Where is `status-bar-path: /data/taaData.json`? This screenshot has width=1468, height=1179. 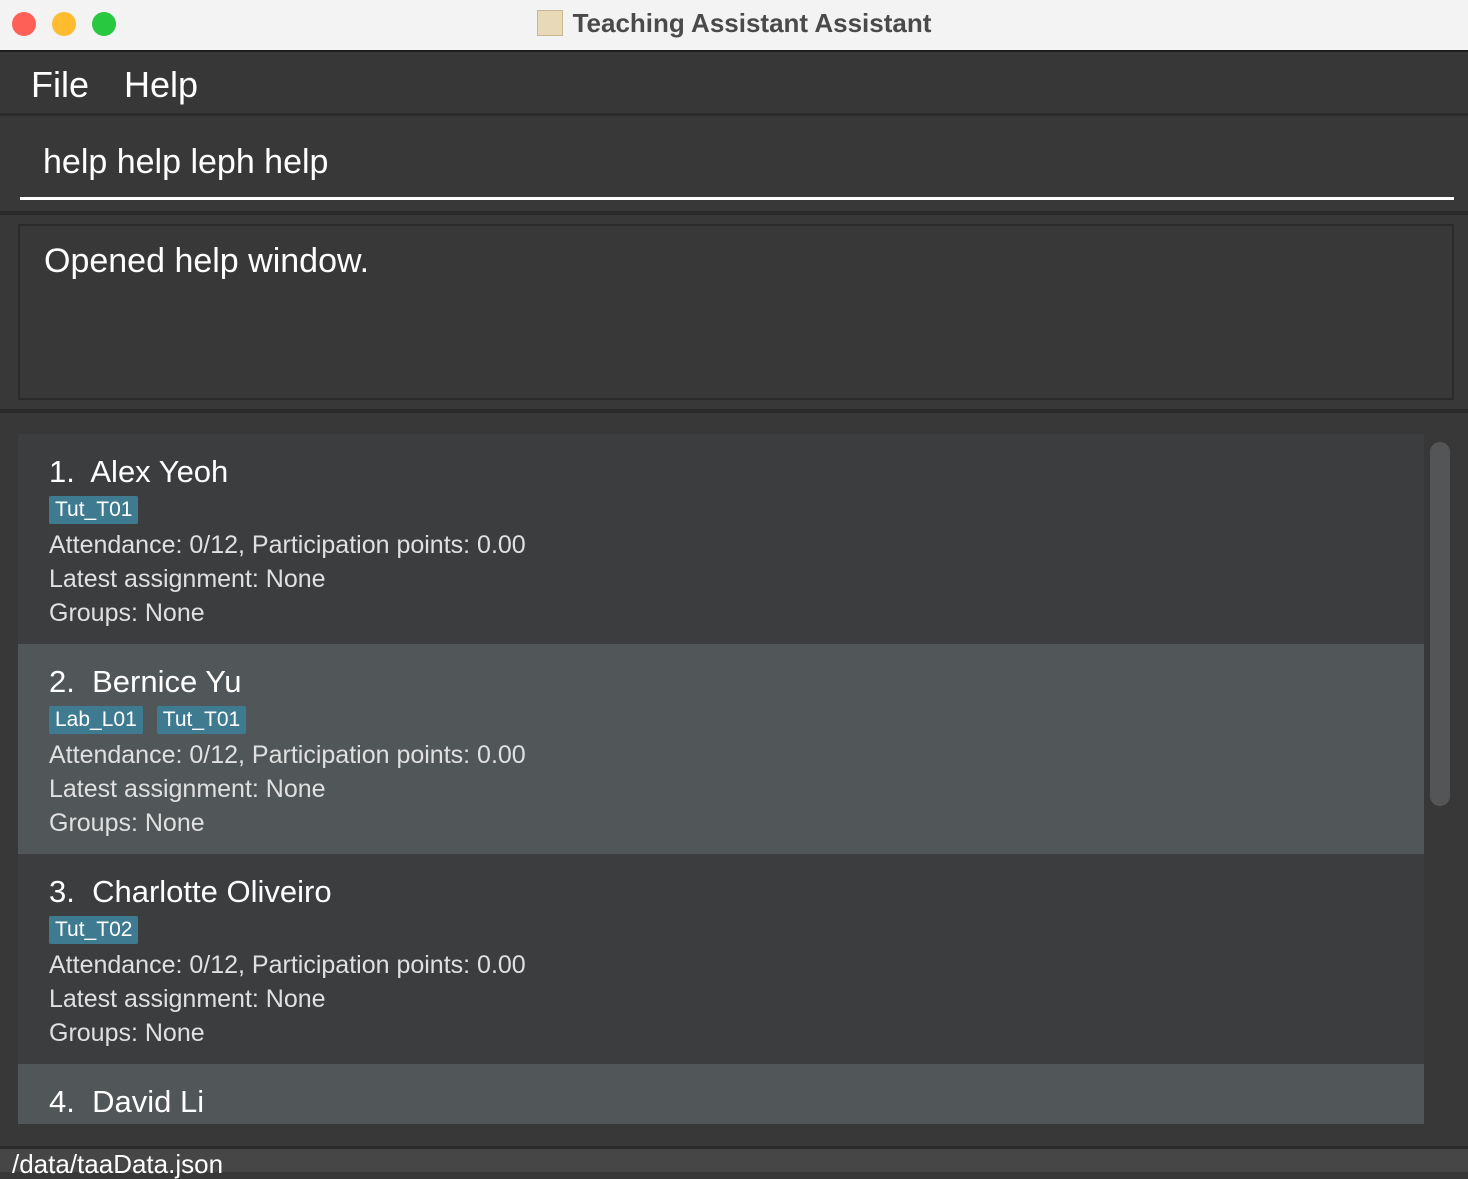
status-bar-path: /data/taaData.json is located at coordinates (734, 1162).